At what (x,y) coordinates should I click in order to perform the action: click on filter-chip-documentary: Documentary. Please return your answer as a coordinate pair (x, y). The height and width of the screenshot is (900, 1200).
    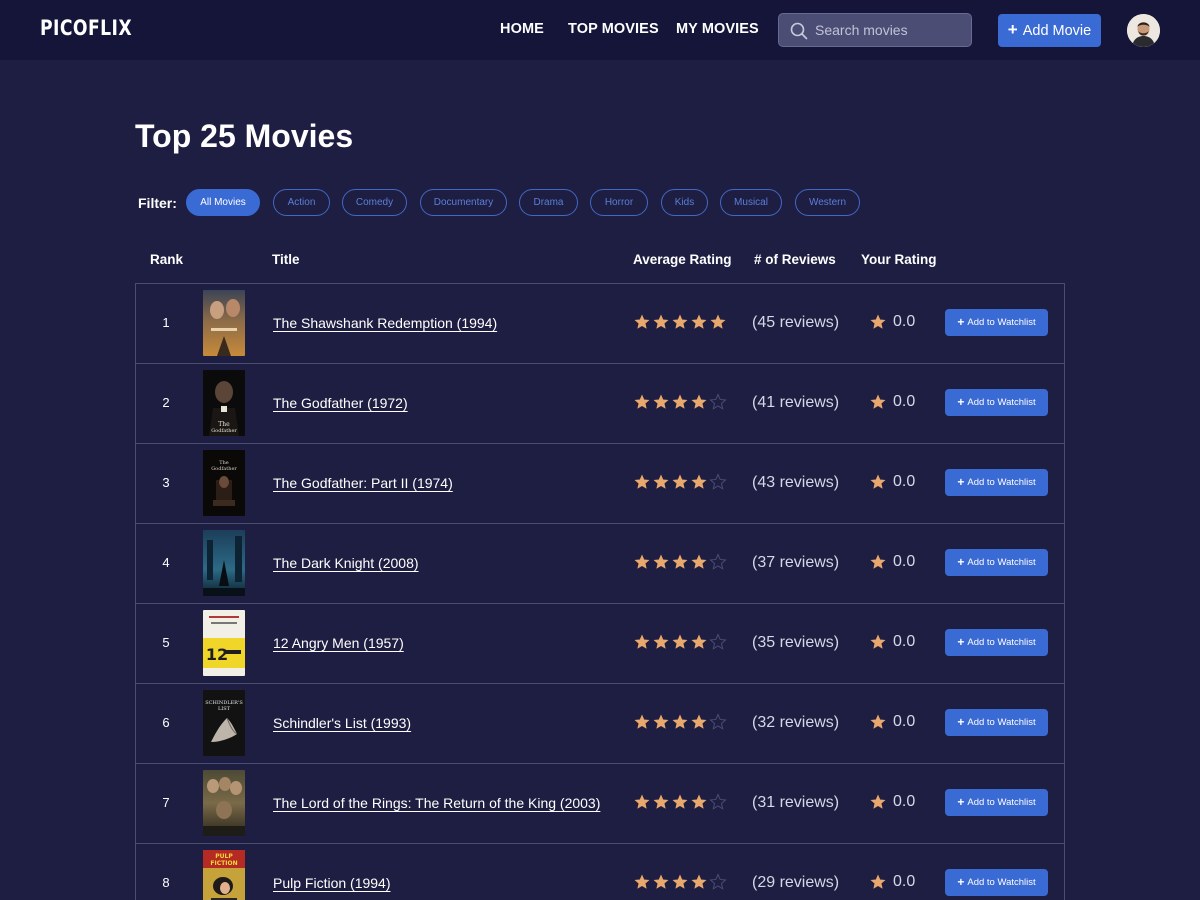
    Looking at the image, I should click on (463, 202).